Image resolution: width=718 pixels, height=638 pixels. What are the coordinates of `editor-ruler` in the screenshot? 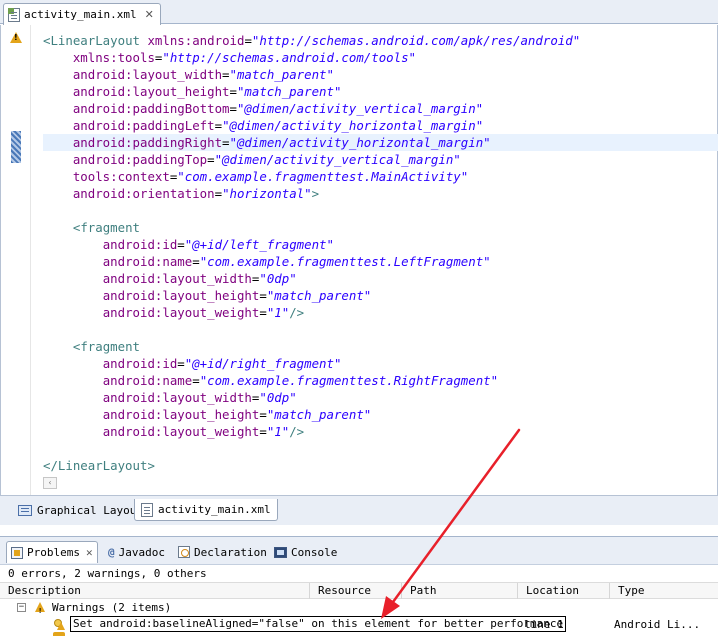 It's located at (16, 260).